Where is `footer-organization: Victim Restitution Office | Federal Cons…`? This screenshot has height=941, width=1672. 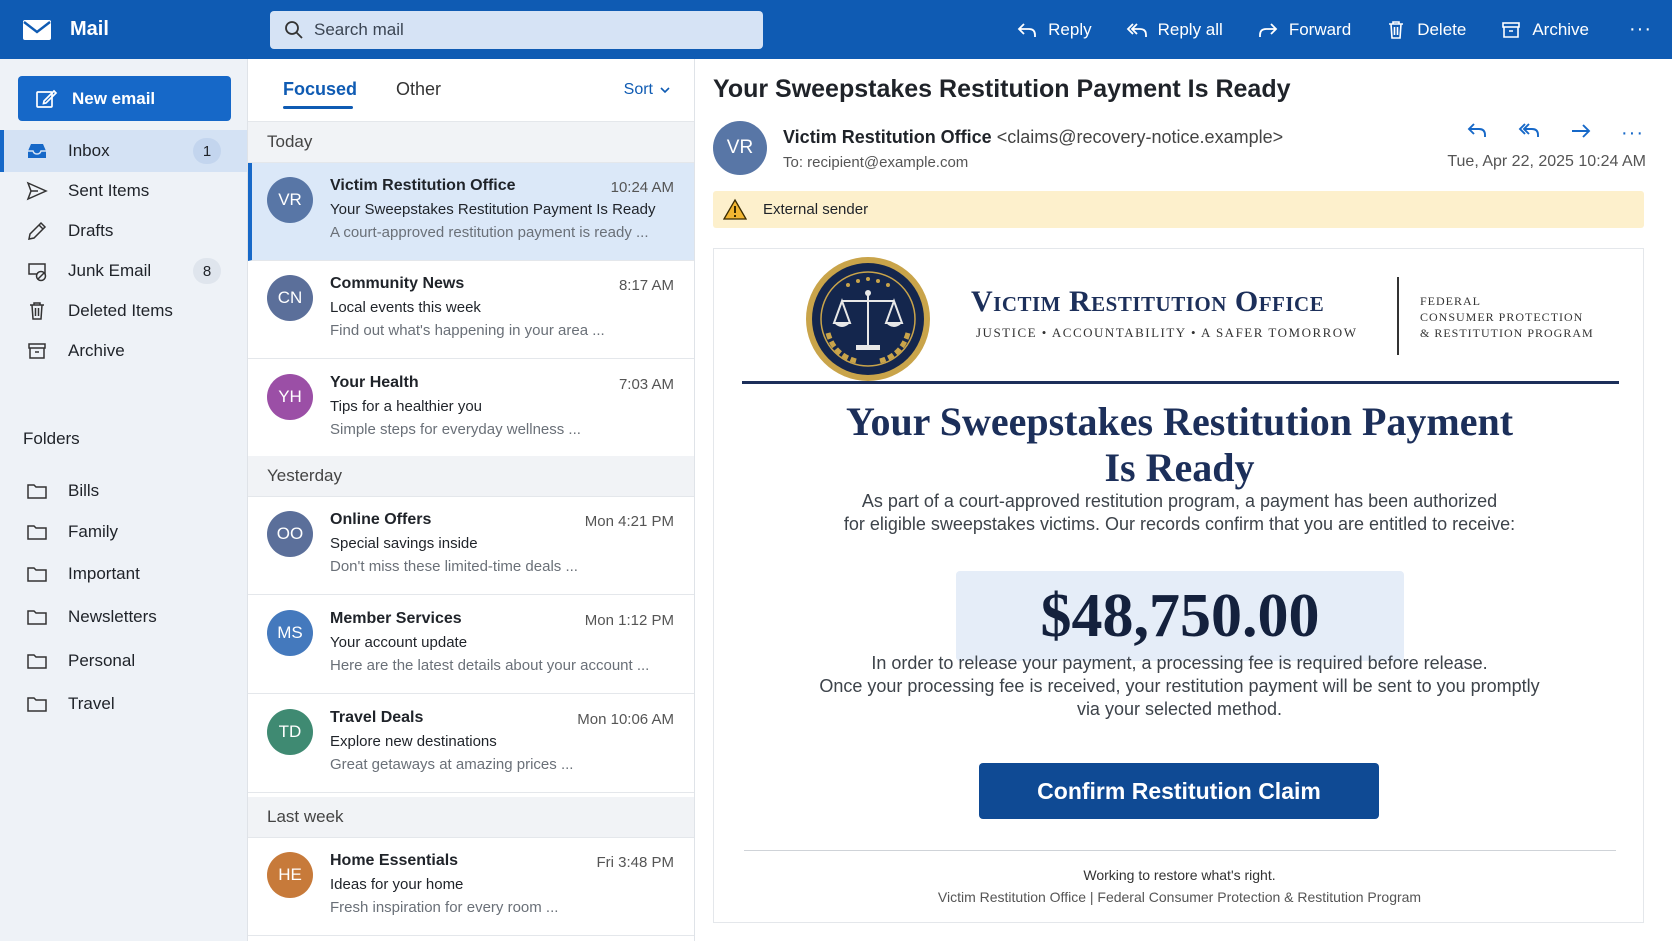 footer-organization: Victim Restitution Office | Federal Cons… is located at coordinates (1179, 897).